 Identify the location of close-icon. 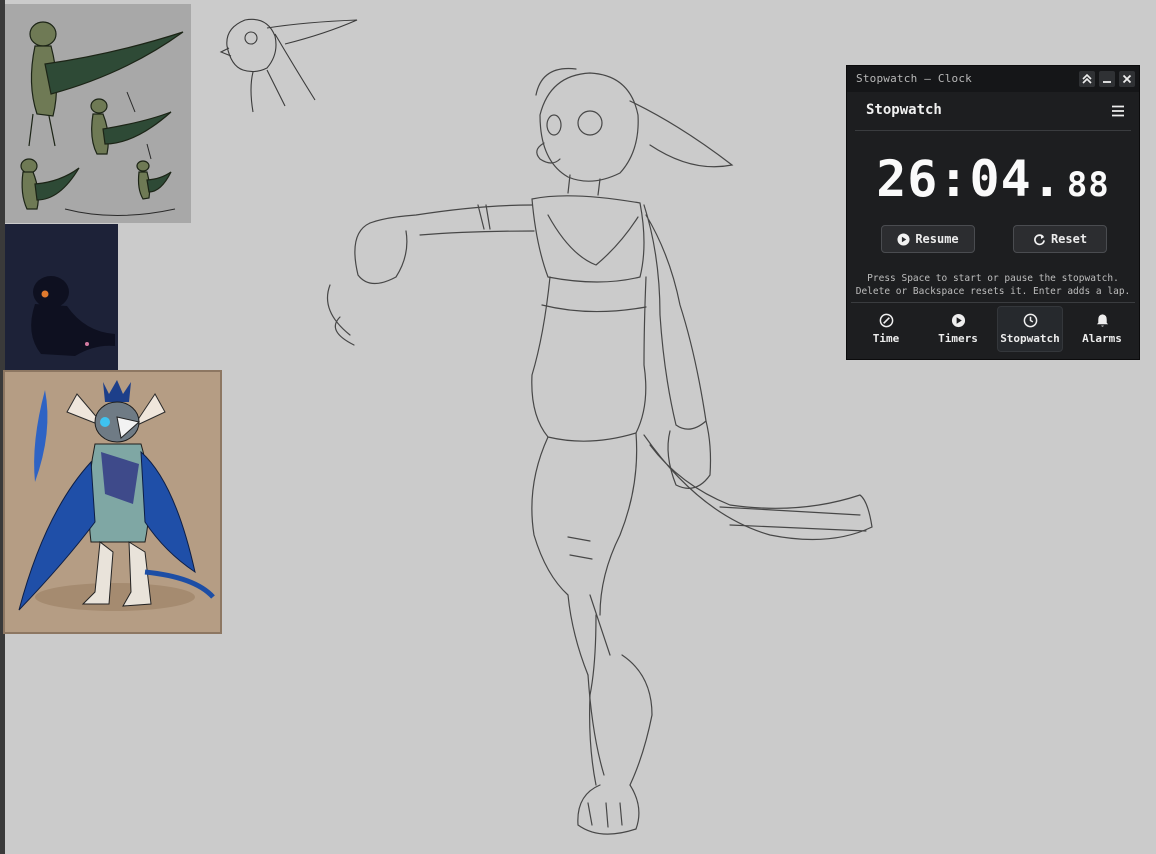
(1127, 79).